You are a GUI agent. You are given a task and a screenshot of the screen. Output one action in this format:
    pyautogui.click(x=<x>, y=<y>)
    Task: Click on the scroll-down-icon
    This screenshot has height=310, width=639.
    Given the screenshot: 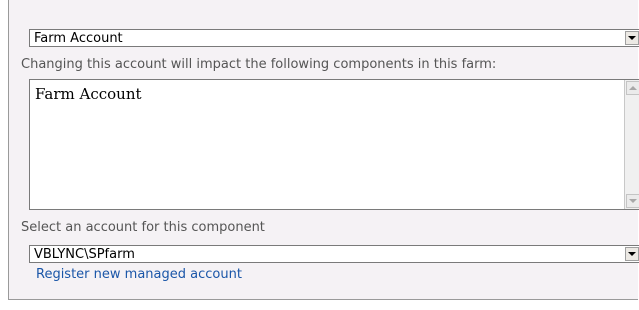 What is the action you would take?
    pyautogui.click(x=633, y=201)
    